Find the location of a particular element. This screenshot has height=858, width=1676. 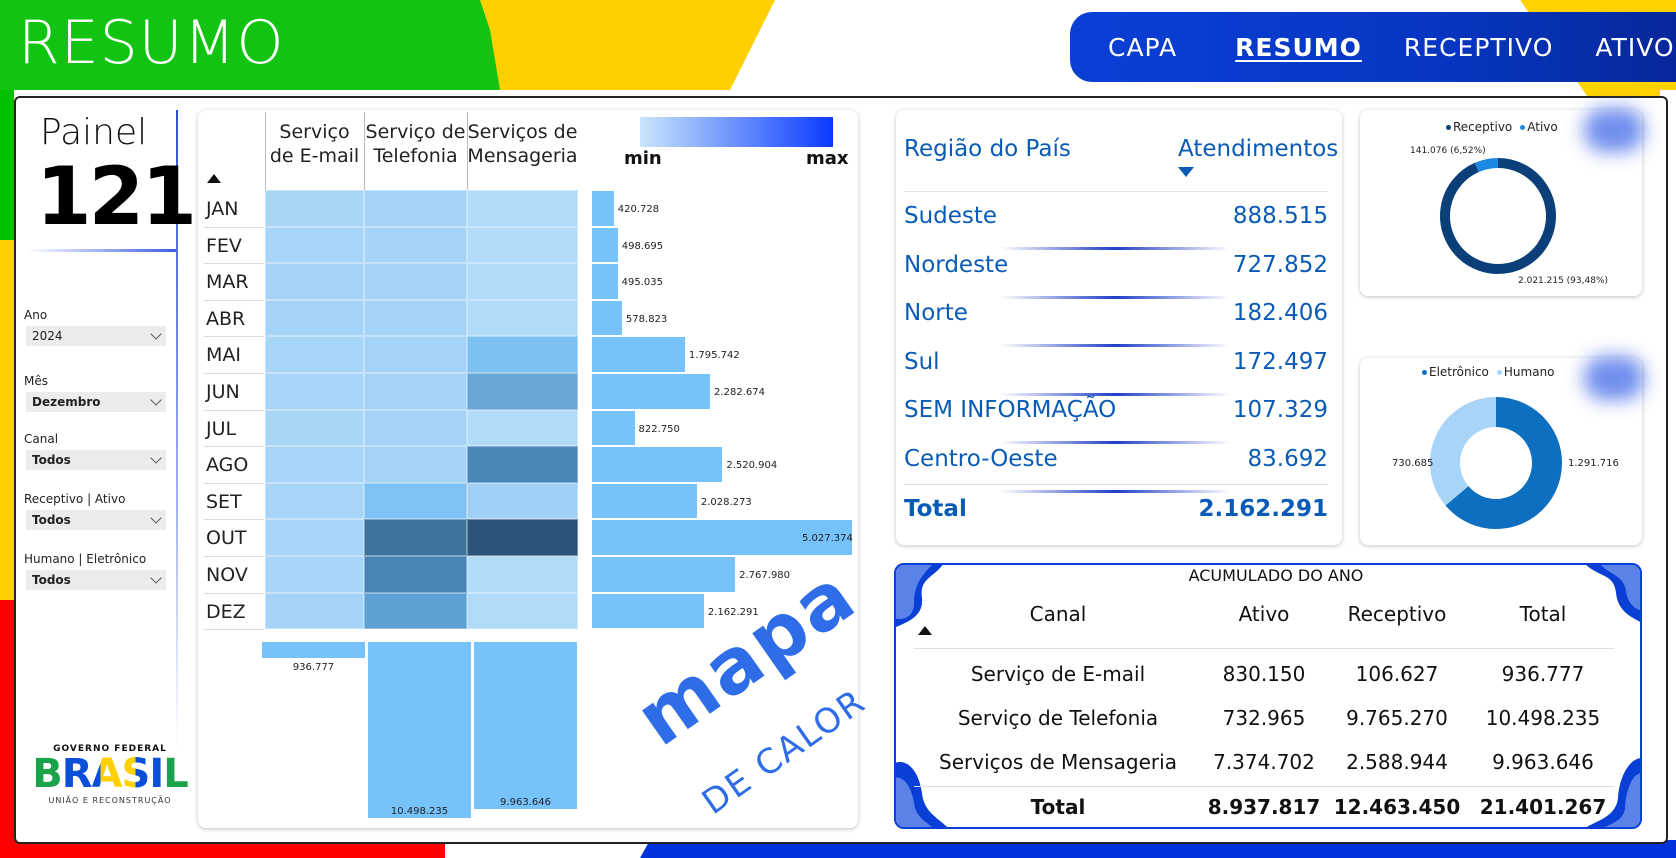

heatmap-column-header: Serviço de E-mail is located at coordinates (314, 144).